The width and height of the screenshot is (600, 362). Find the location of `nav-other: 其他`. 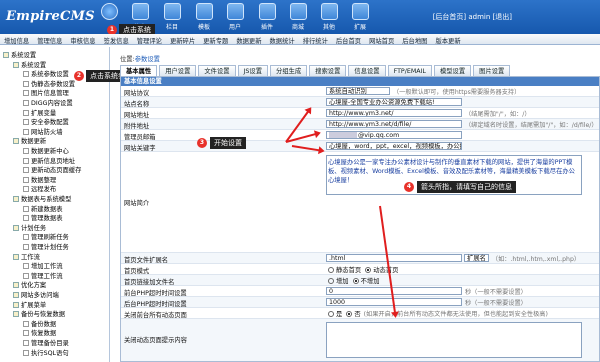

nav-other: 其他 is located at coordinates (329, 17).